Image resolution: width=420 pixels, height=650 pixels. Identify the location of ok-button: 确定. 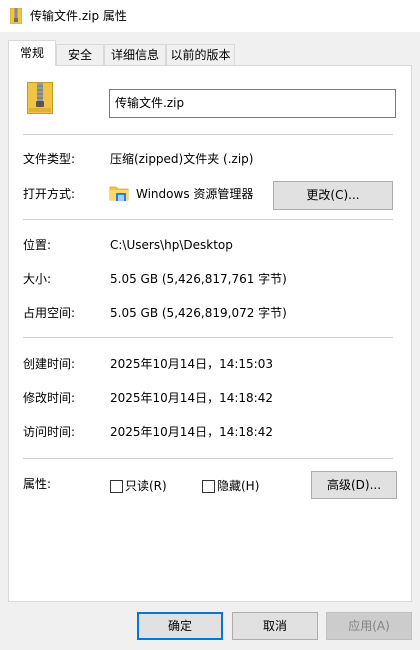
(180, 626).